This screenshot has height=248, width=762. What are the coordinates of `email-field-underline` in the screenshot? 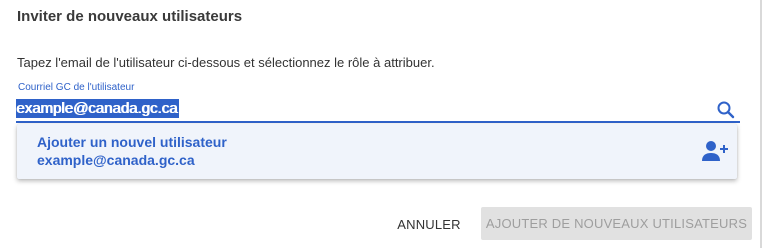 It's located at (378, 122).